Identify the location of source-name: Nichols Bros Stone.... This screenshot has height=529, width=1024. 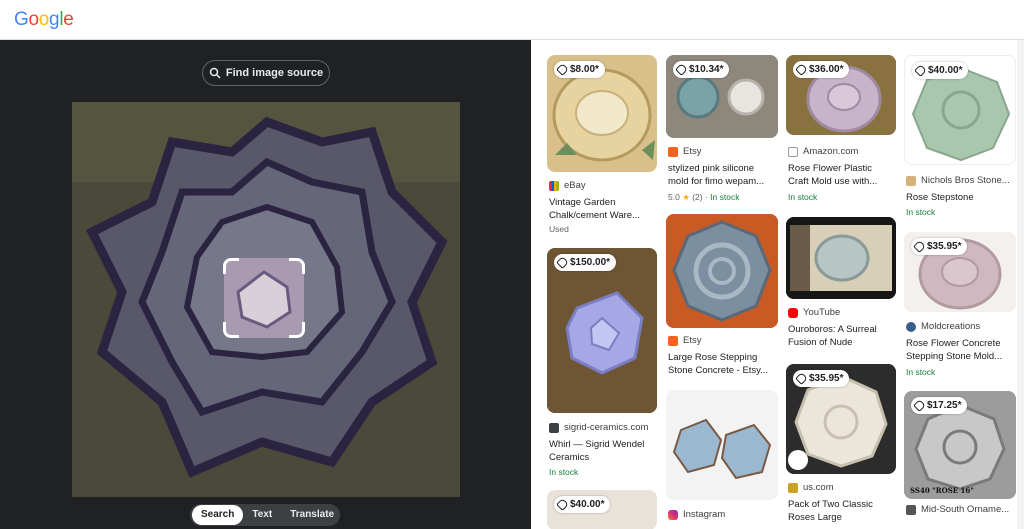
(965, 180).